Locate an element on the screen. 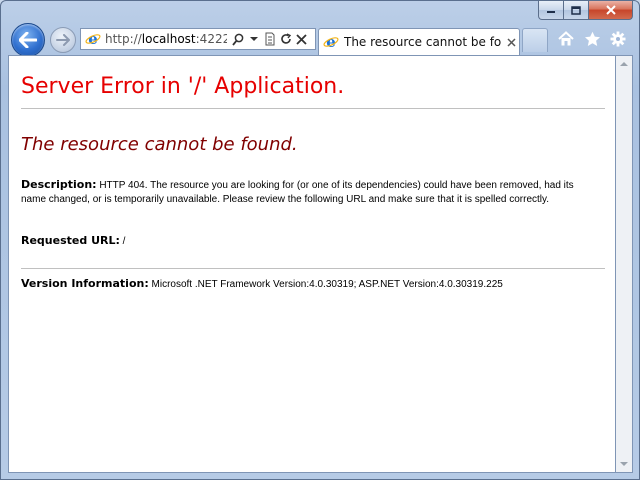  requested-url-paragraph: Requested URL: / is located at coordinates (311, 241).